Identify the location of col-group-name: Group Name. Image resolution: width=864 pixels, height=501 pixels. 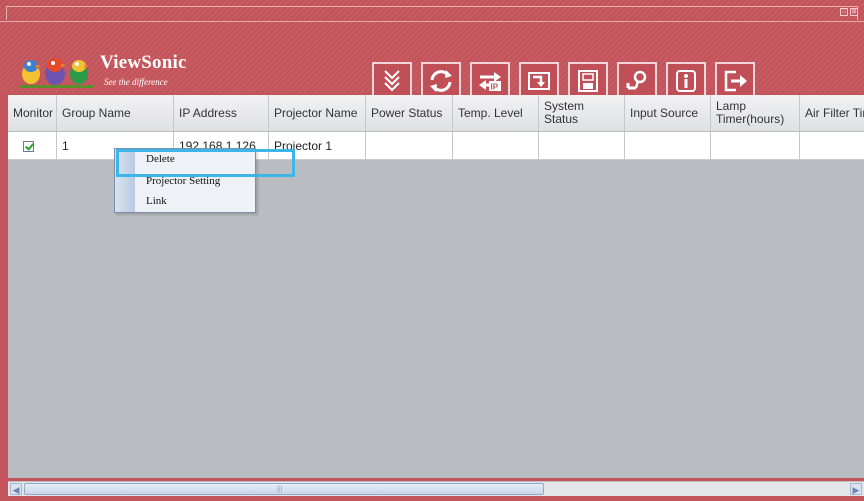
(115, 113).